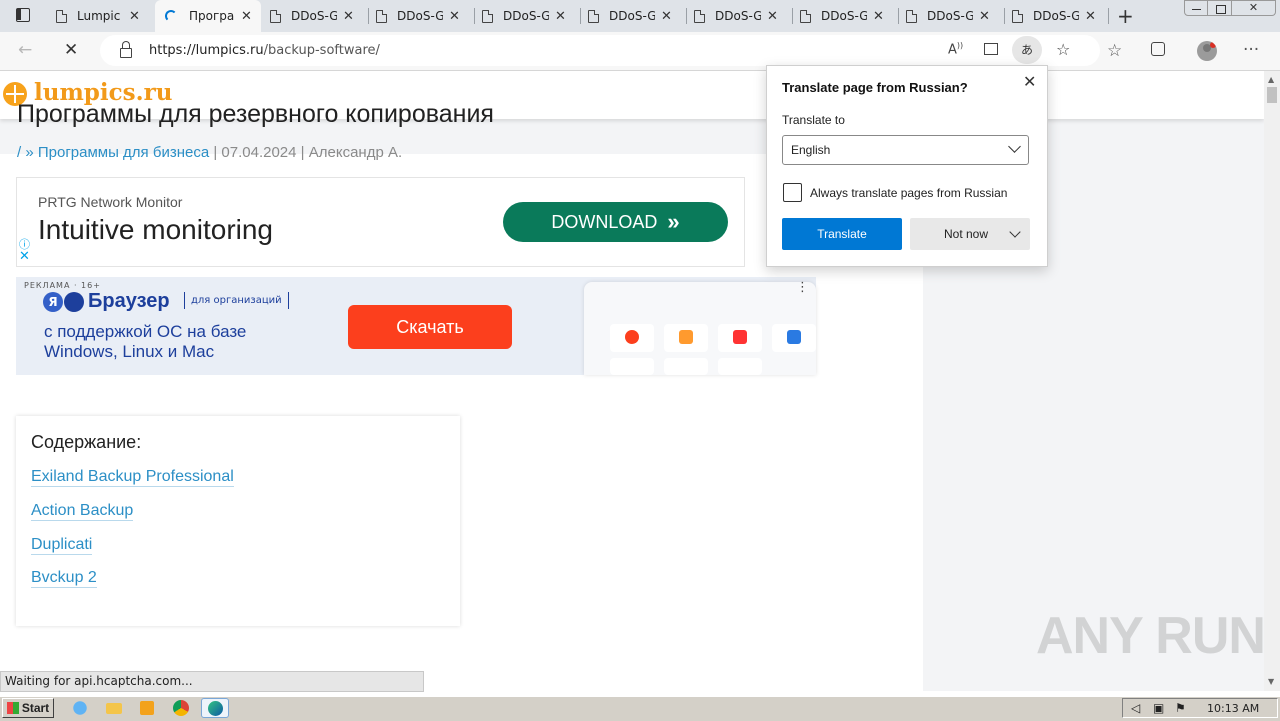  I want to click on windows-taskbar, so click(640, 708).